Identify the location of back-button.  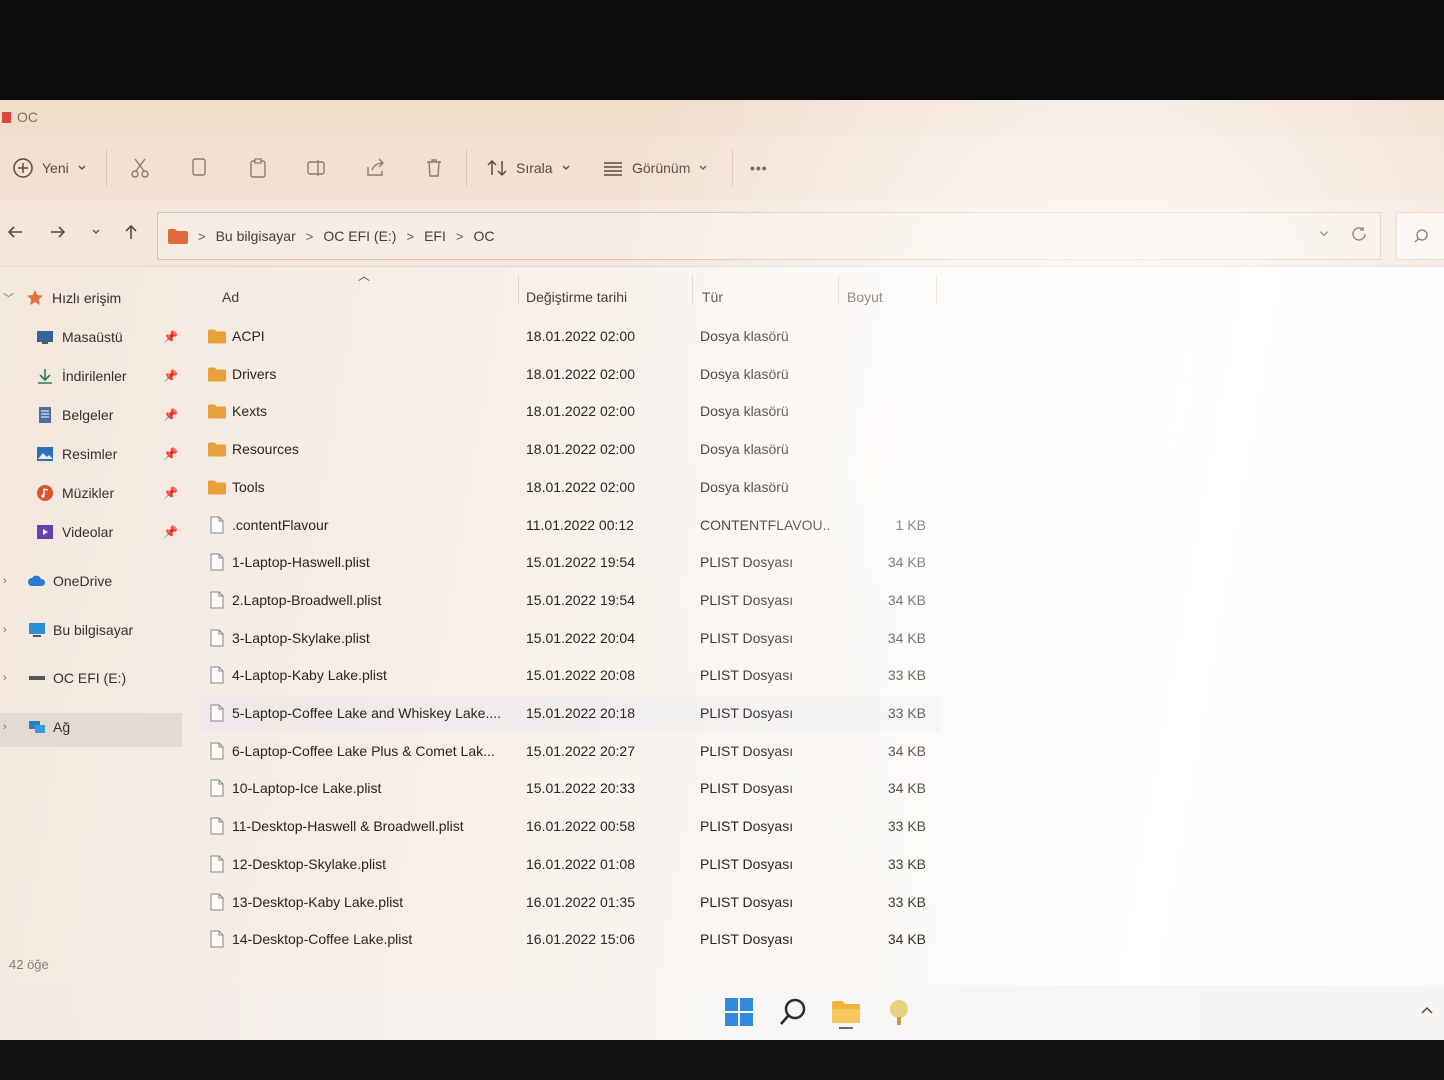
(15, 232).